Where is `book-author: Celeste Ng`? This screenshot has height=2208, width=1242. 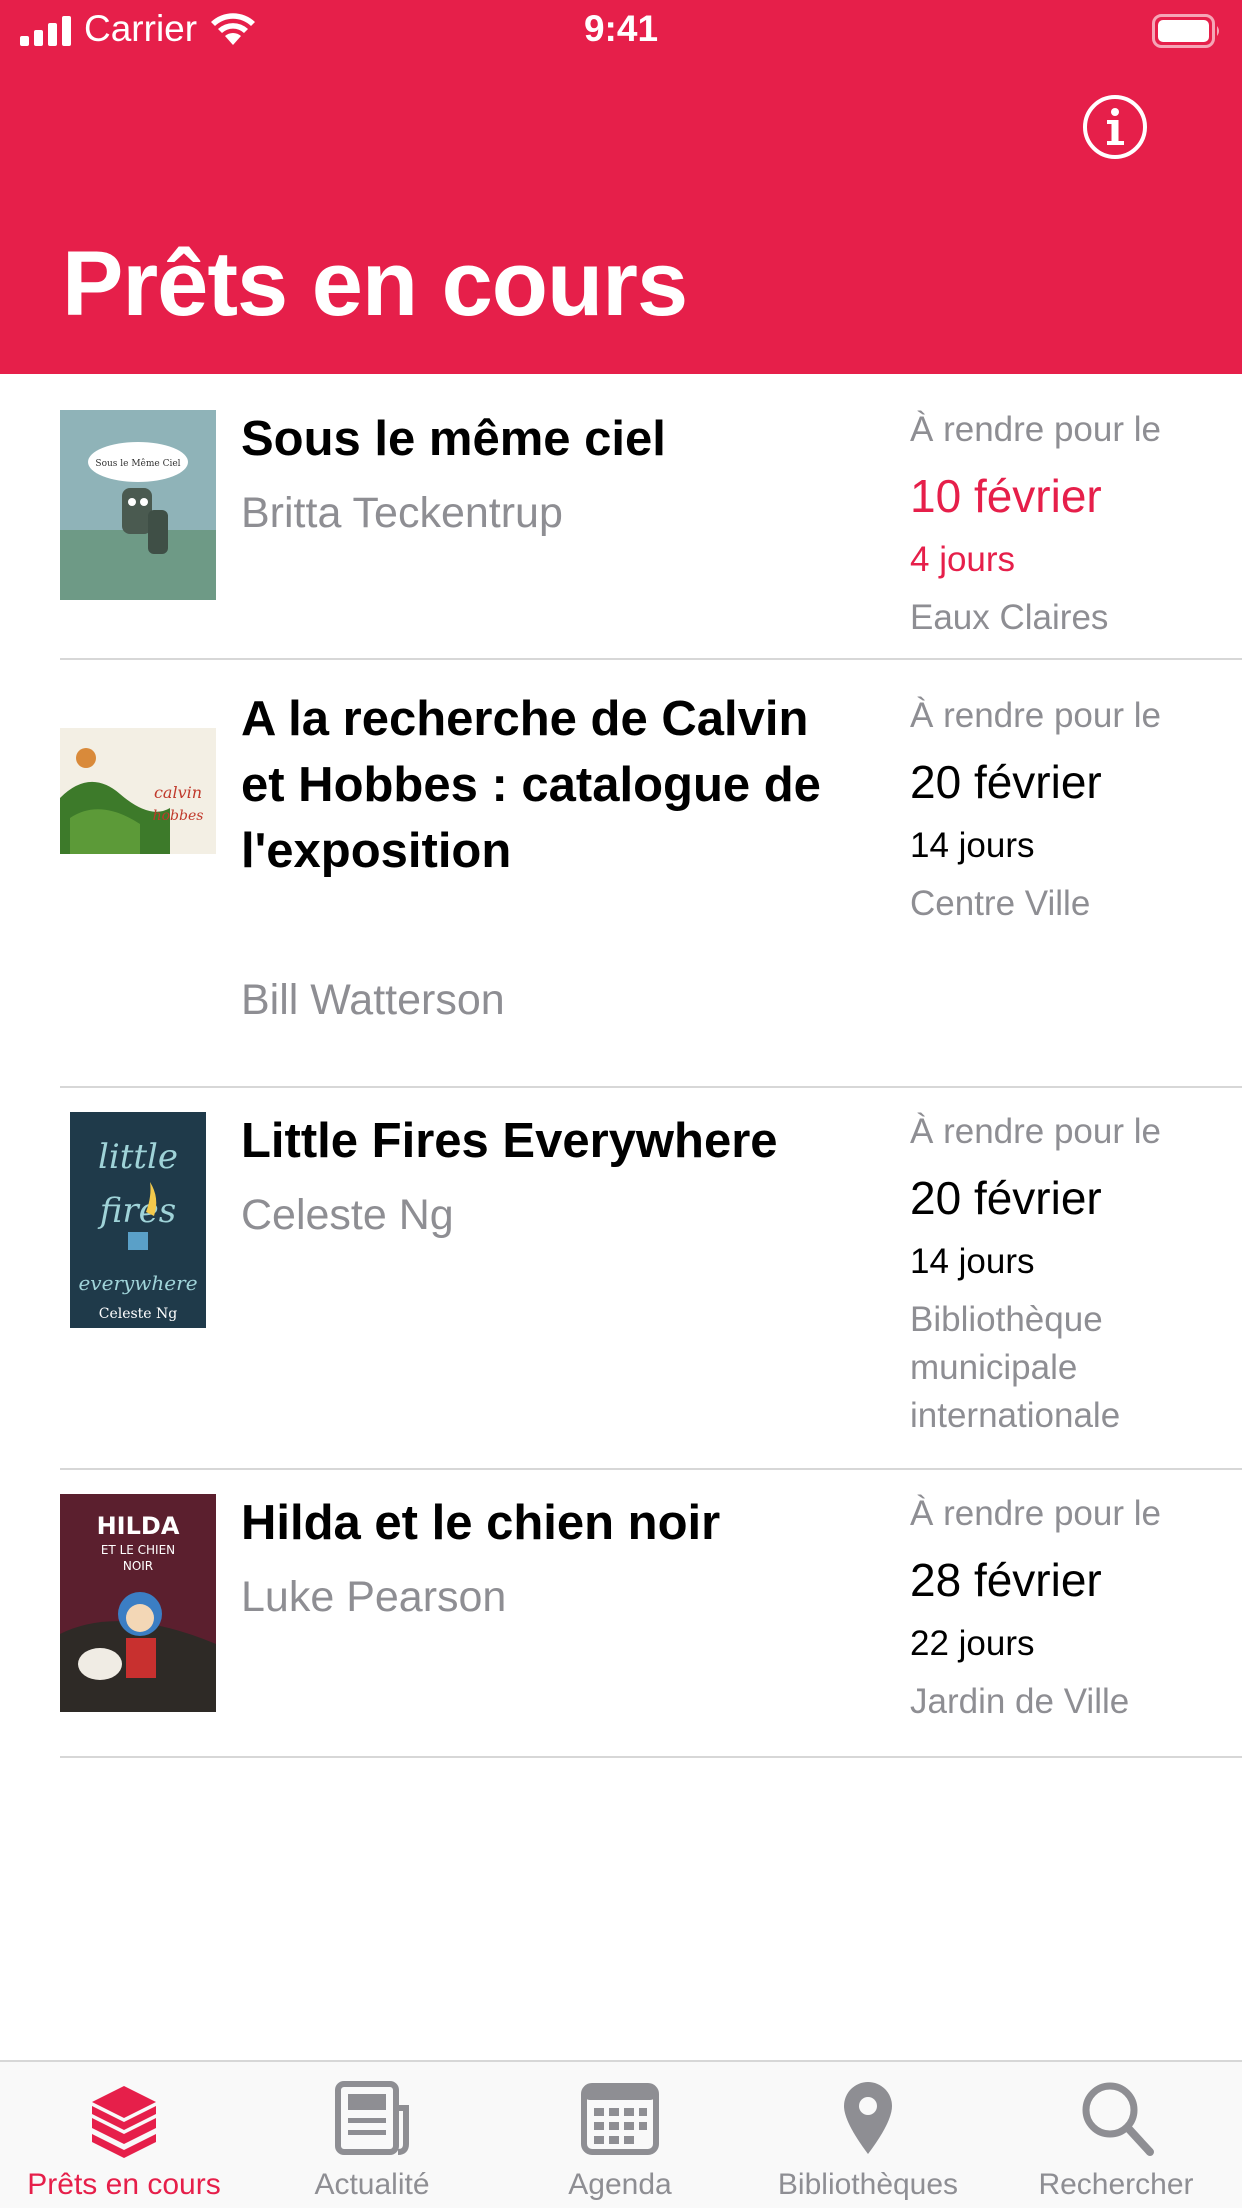 book-author: Celeste Ng is located at coordinates (347, 1215).